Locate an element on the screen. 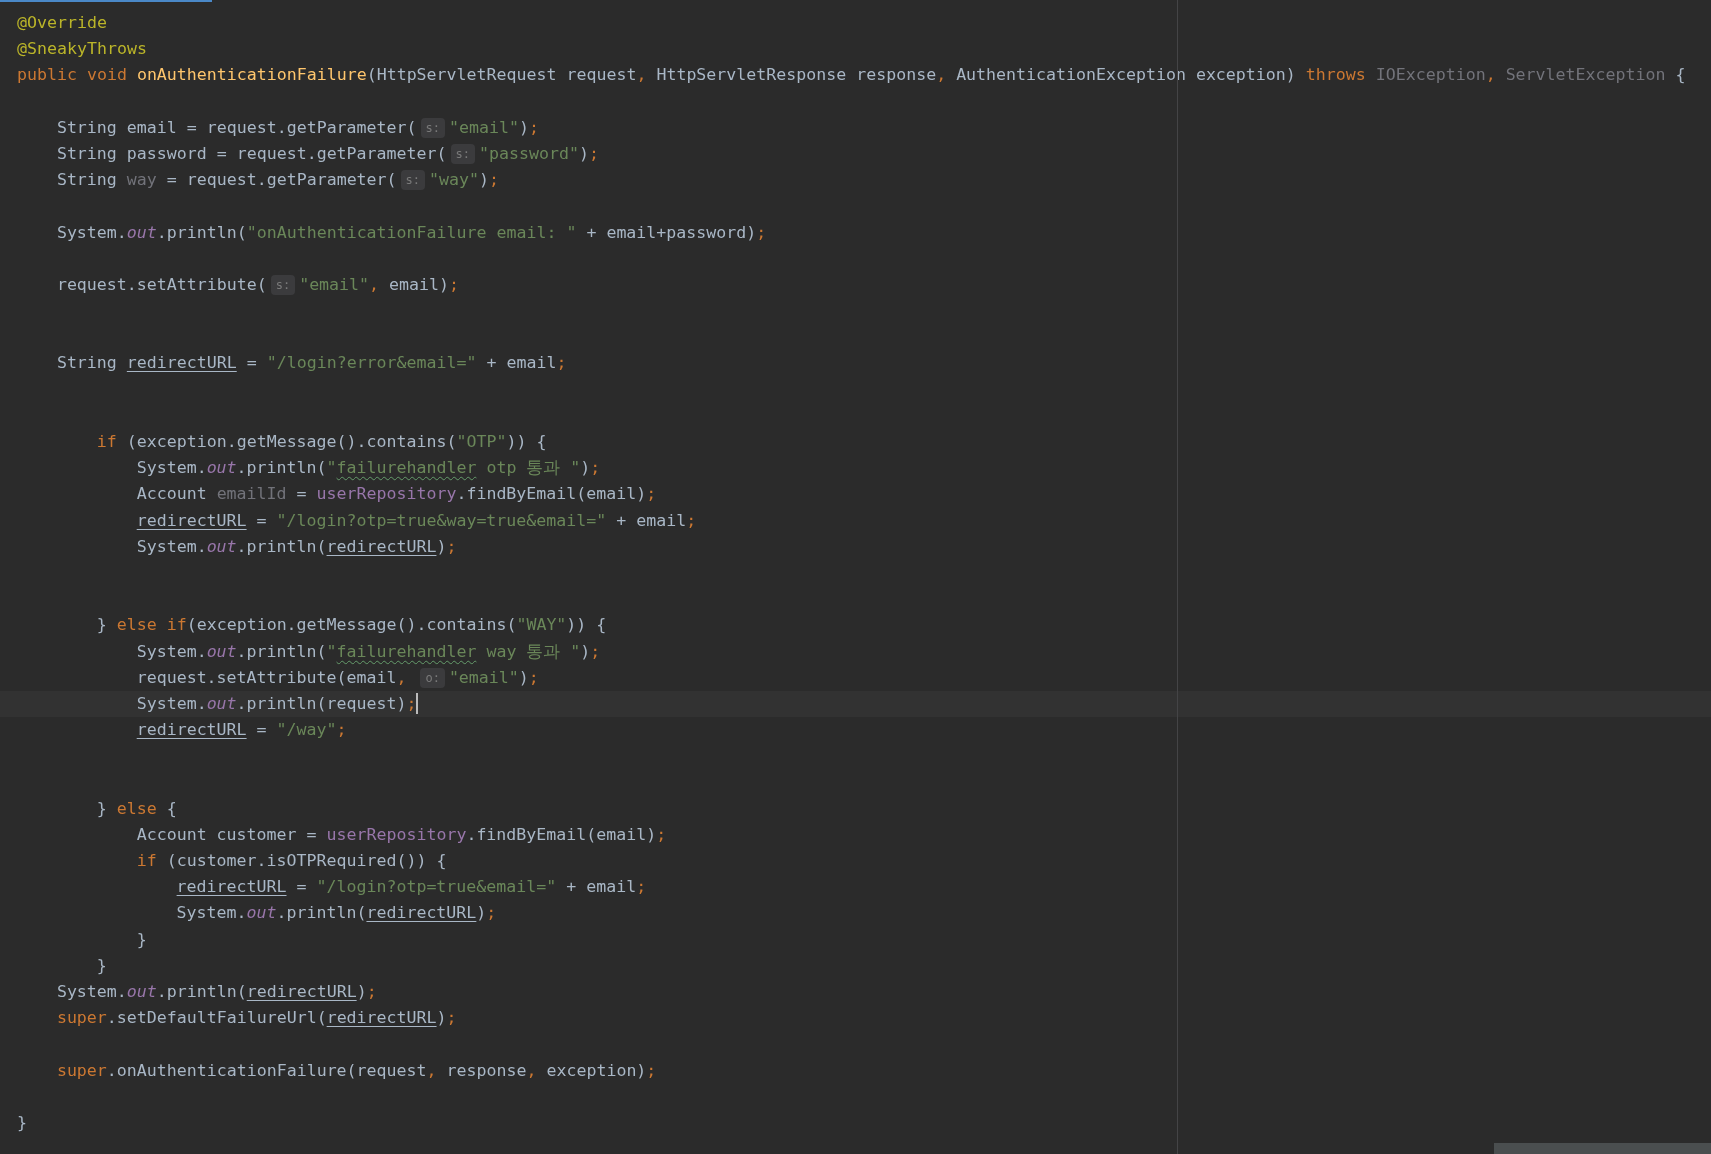  code-text: redirectURL = "/login?otp=true&email=" + email; is located at coordinates (411, 887).